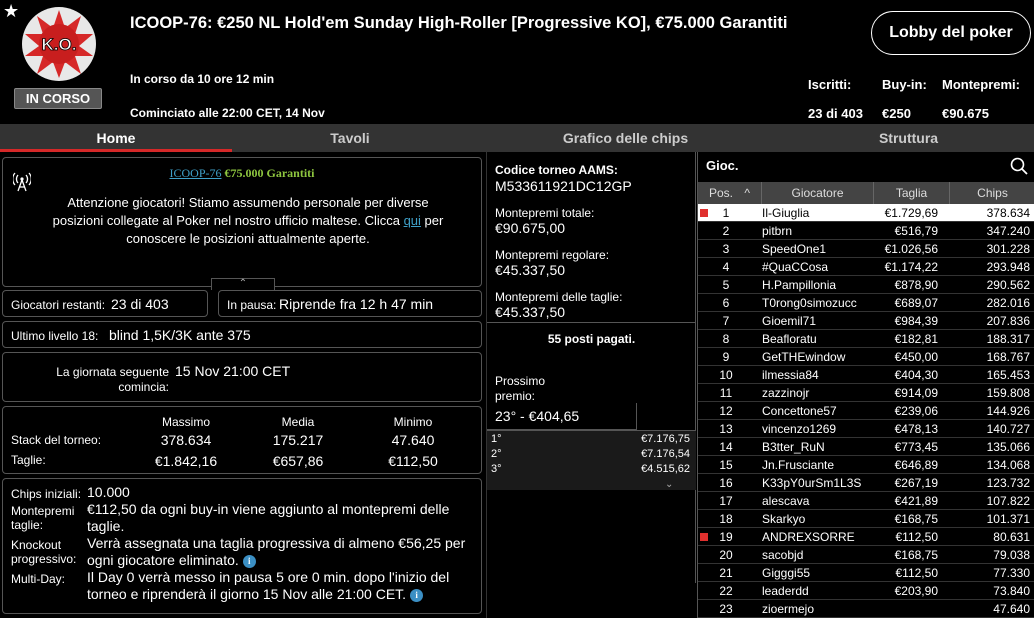 The width and height of the screenshot is (1034, 618). Describe the element at coordinates (786, 213) in the screenshot. I see `player-name: Il-Giuglia` at that location.